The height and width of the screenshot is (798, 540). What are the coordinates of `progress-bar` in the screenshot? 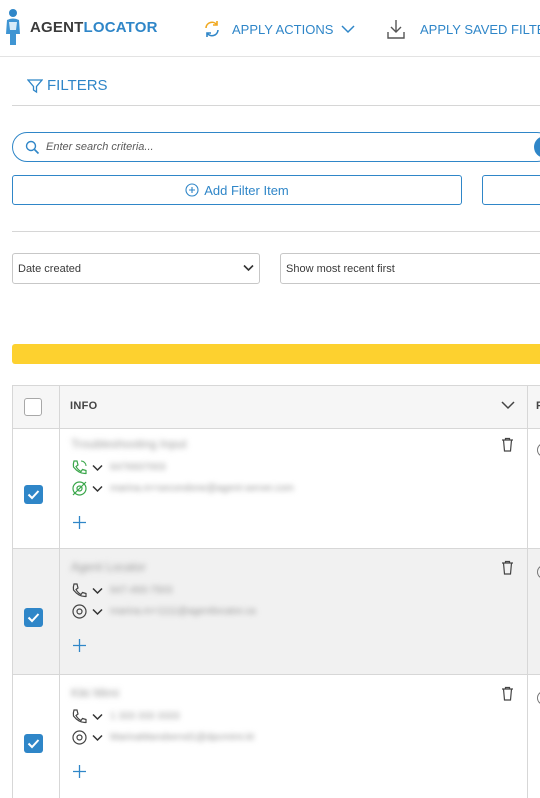 It's located at (276, 354).